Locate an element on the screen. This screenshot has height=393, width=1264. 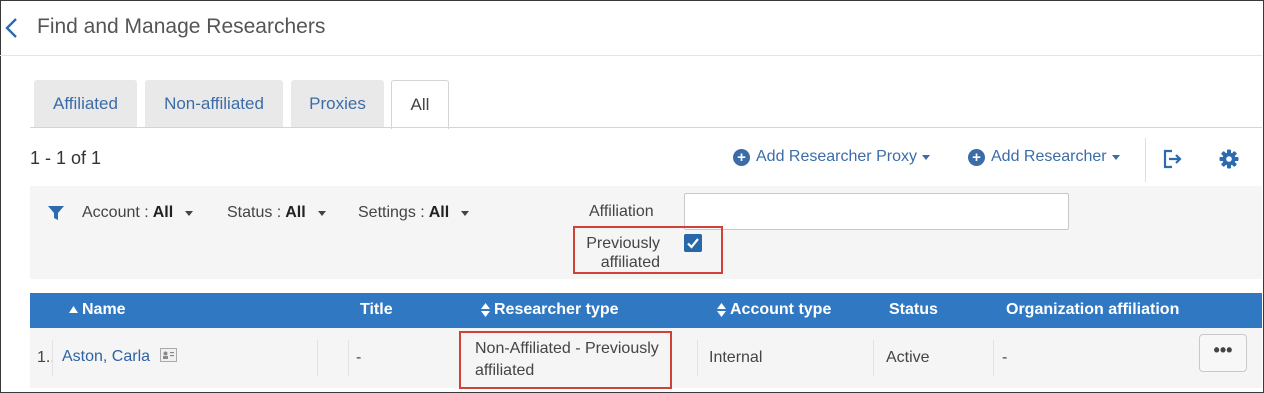
column-header-title: Title is located at coordinates (376, 310).